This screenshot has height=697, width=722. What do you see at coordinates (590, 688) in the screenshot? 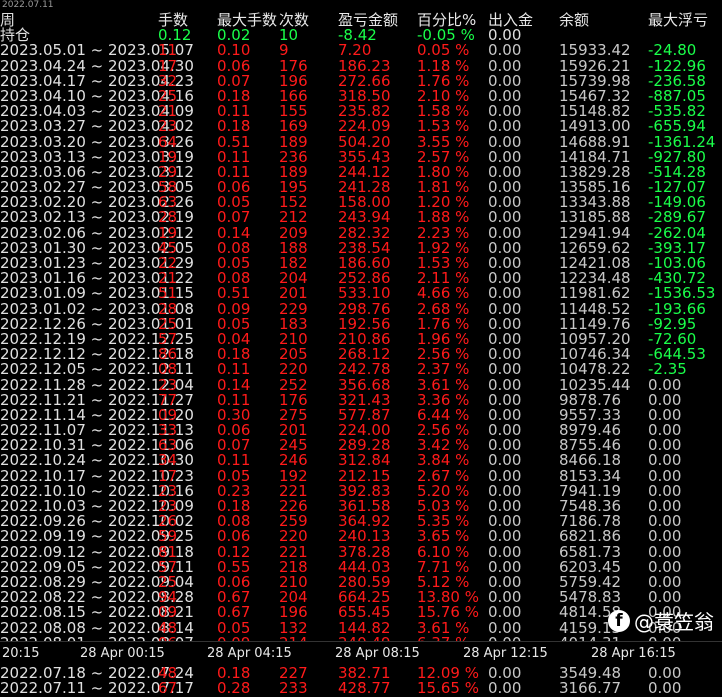
I see `balance-cell: 3166.77` at bounding box center [590, 688].